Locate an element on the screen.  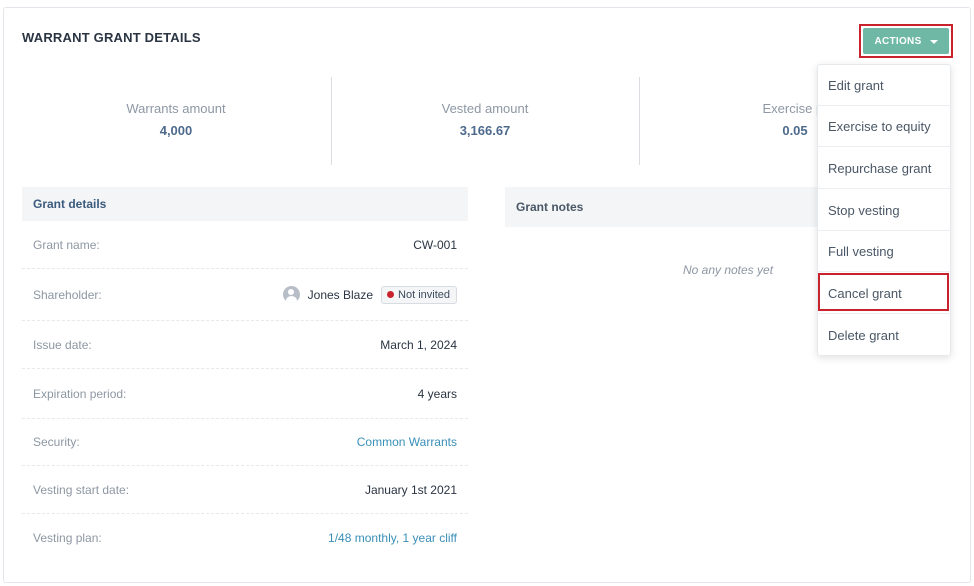
stat-vested-amount: Vested amount 3,166.67 is located at coordinates (485, 119).